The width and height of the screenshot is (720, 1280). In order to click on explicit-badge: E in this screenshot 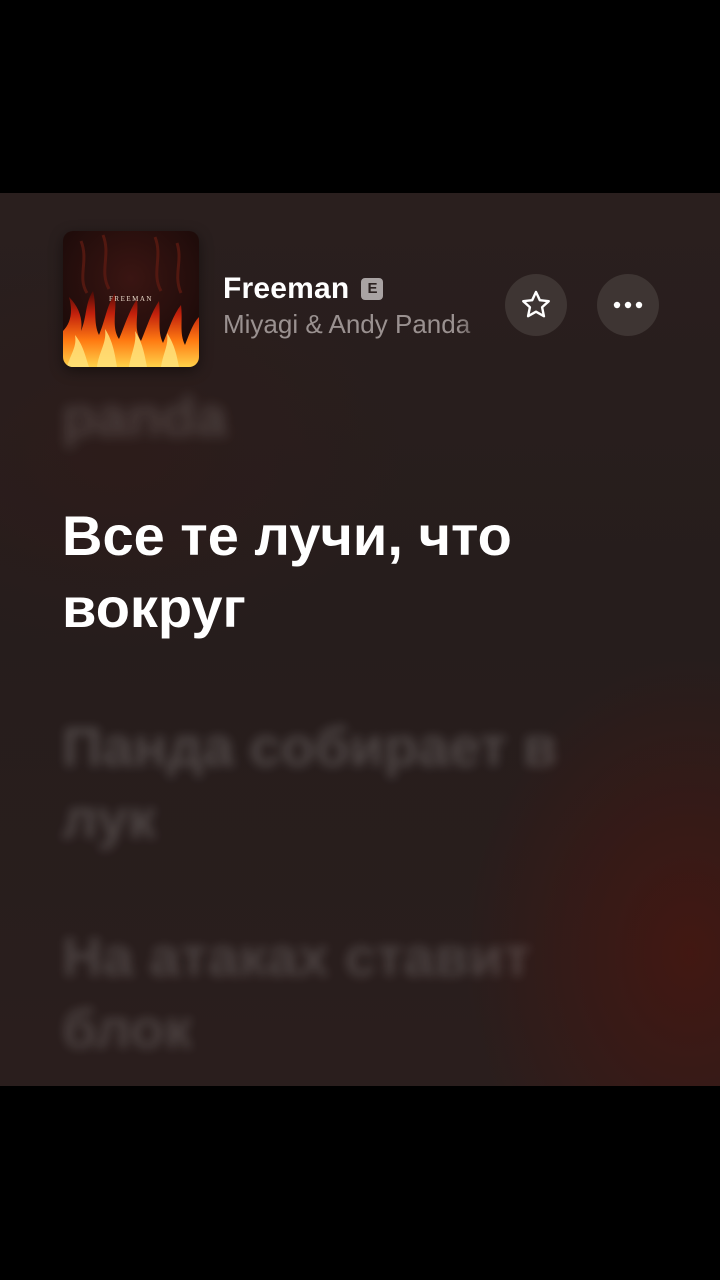, I will do `click(372, 289)`.